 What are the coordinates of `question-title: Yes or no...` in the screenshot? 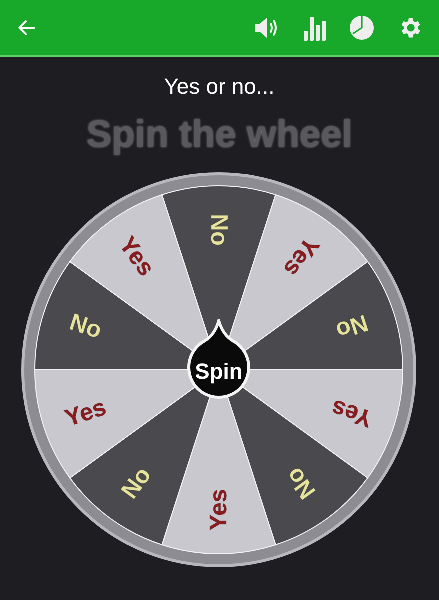 It's located at (219, 87).